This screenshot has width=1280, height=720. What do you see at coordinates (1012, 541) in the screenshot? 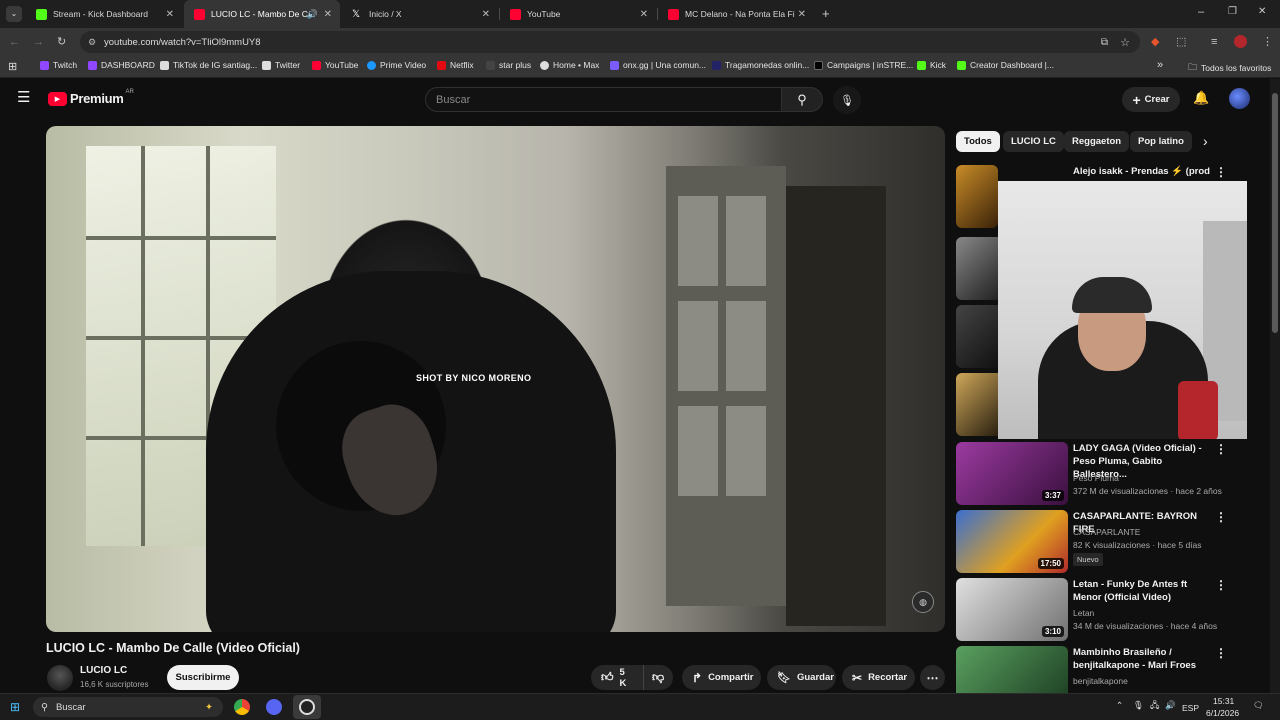
I see `video-thumbnail: 17:50` at bounding box center [1012, 541].